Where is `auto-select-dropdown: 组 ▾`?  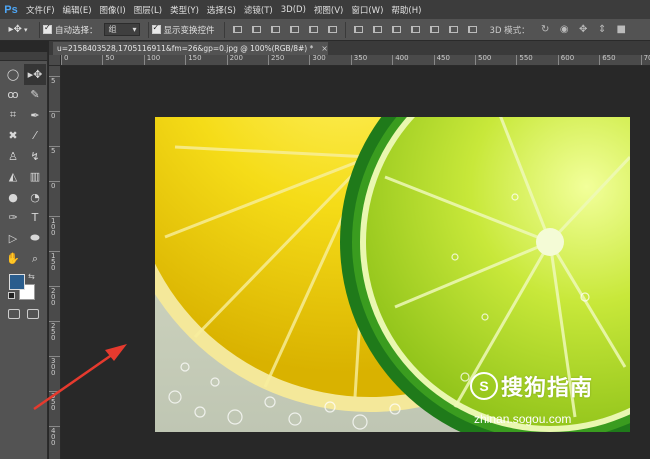 auto-select-dropdown: 组 ▾ is located at coordinates (121, 29).